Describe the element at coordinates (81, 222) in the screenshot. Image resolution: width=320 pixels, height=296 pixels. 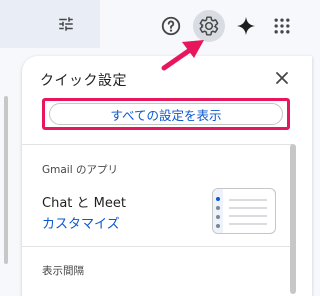
I see `customize-link: カスタマイズ` at that location.